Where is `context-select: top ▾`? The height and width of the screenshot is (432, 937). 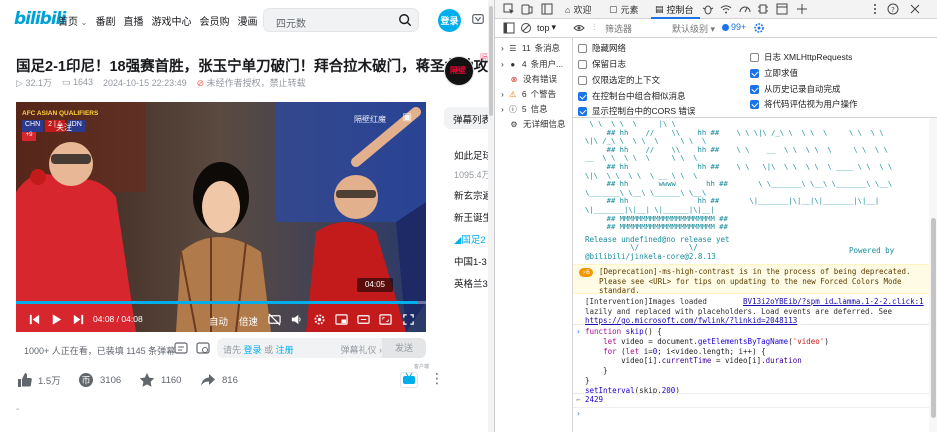
context-select: top ▾ is located at coordinates (546, 27).